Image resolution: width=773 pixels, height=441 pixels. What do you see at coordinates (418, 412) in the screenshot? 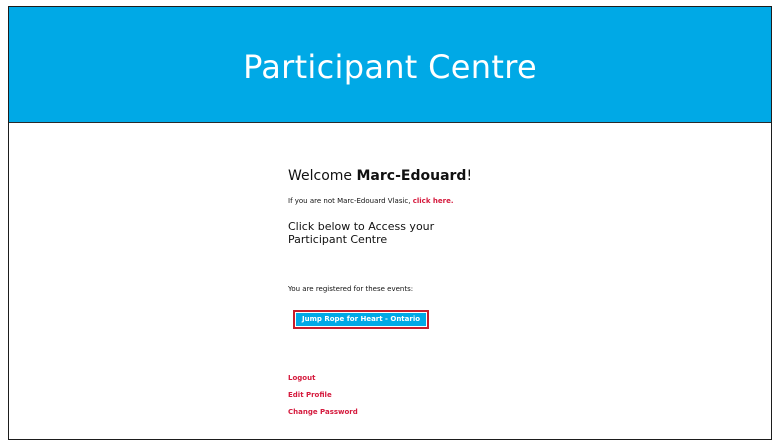
I see `change-password-link: Change Password` at bounding box center [418, 412].